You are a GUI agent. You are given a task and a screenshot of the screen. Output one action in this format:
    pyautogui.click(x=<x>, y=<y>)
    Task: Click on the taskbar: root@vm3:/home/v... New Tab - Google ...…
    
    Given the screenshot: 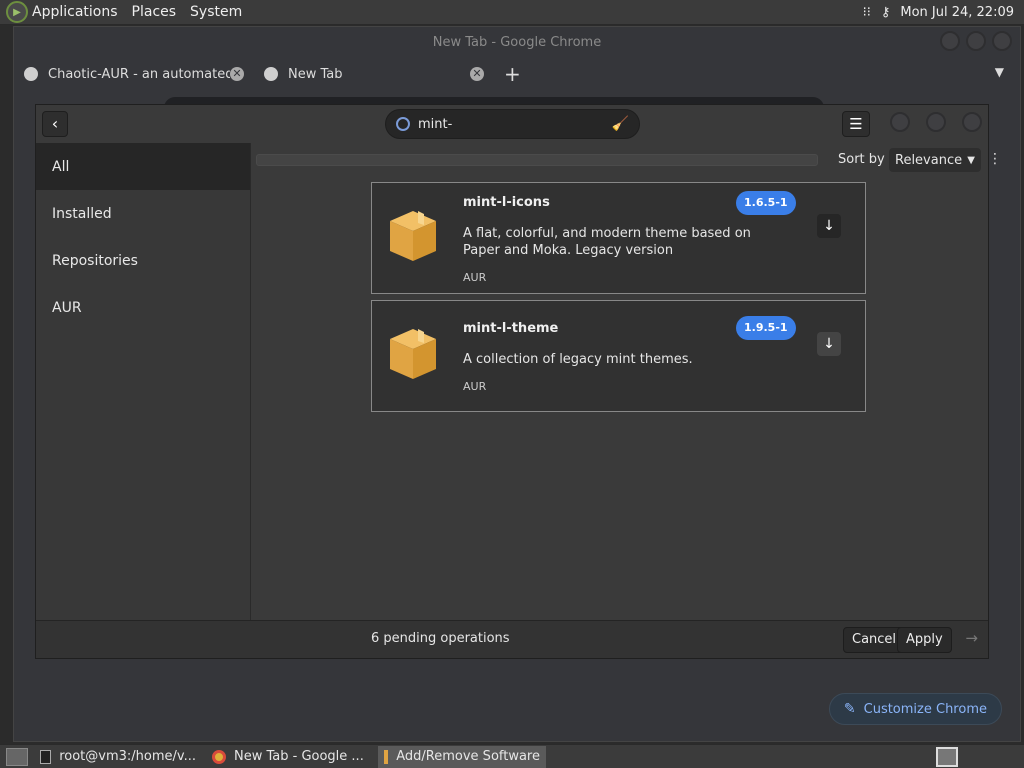 What is the action you would take?
    pyautogui.click(x=512, y=756)
    